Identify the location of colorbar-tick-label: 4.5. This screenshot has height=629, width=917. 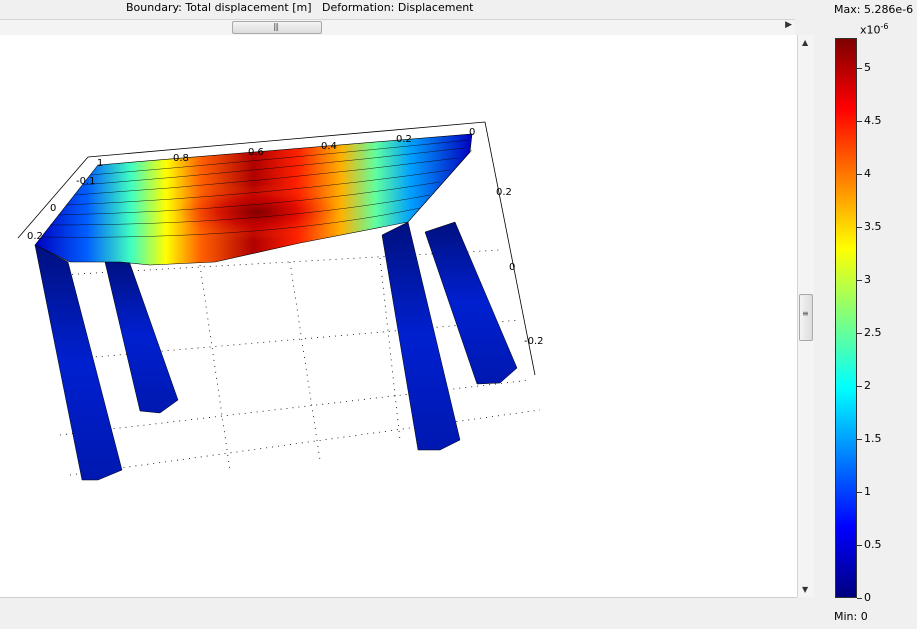
(873, 121).